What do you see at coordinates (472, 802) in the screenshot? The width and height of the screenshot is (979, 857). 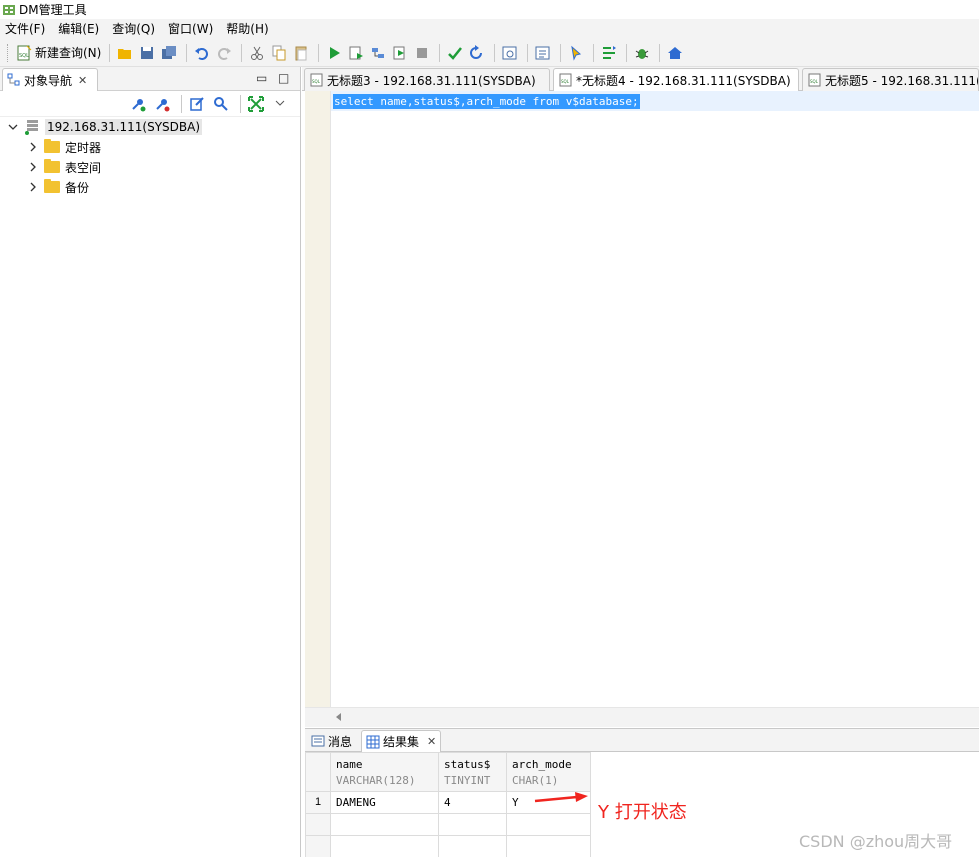 I see `grid-cell: 4` at bounding box center [472, 802].